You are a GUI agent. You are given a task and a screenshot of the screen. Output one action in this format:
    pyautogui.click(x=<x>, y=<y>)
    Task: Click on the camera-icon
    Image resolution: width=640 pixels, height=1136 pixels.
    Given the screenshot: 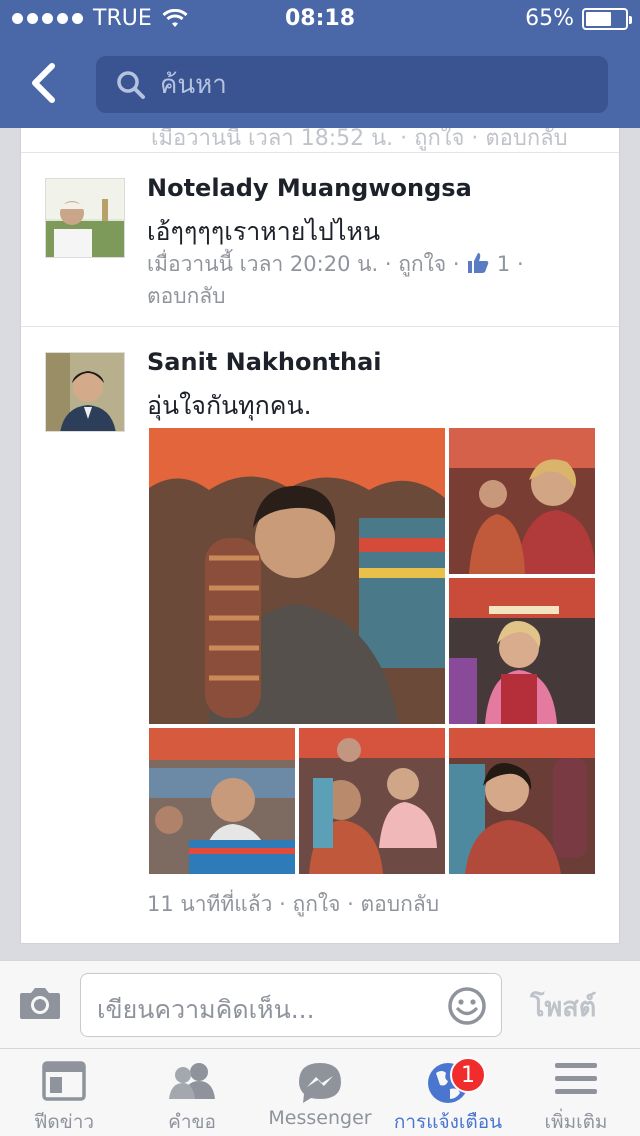 What is the action you would take?
    pyautogui.click(x=40, y=1003)
    